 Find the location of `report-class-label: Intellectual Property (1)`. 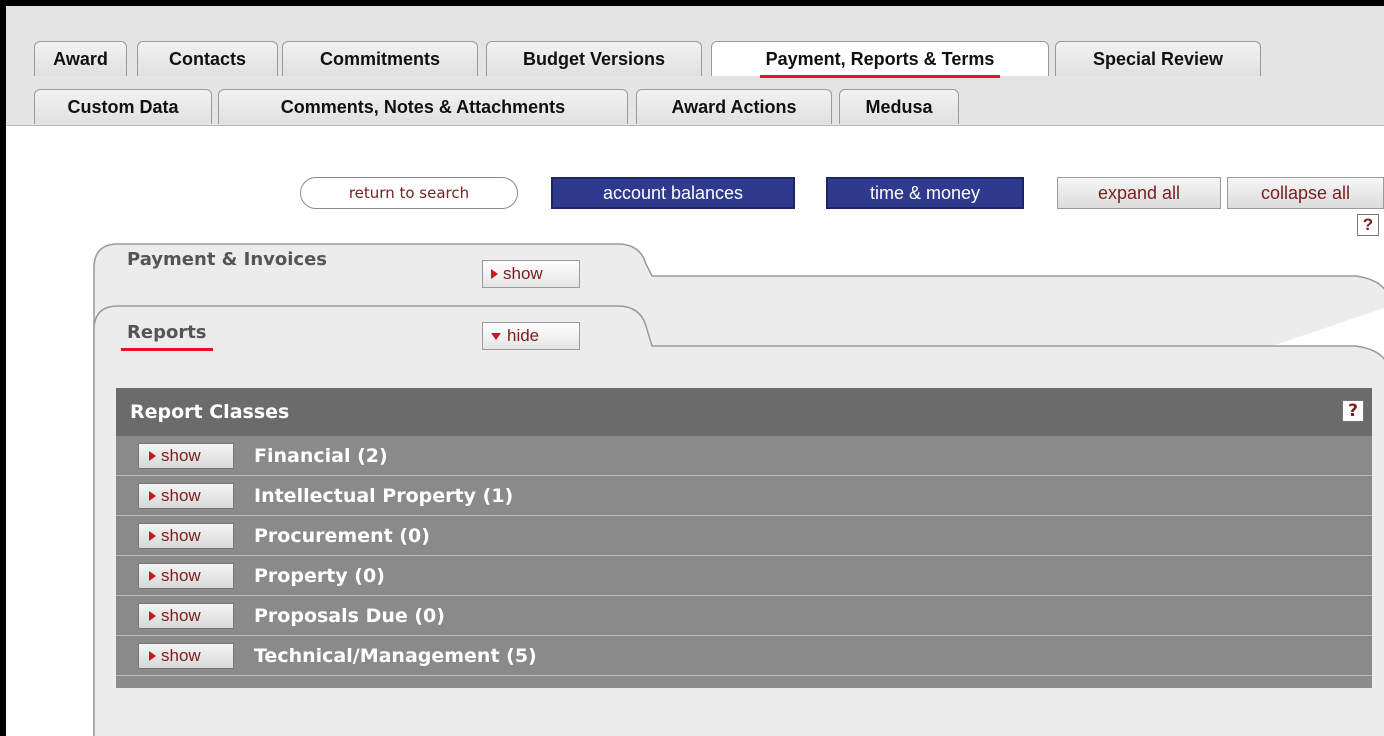

report-class-label: Intellectual Property (1) is located at coordinates (384, 495).